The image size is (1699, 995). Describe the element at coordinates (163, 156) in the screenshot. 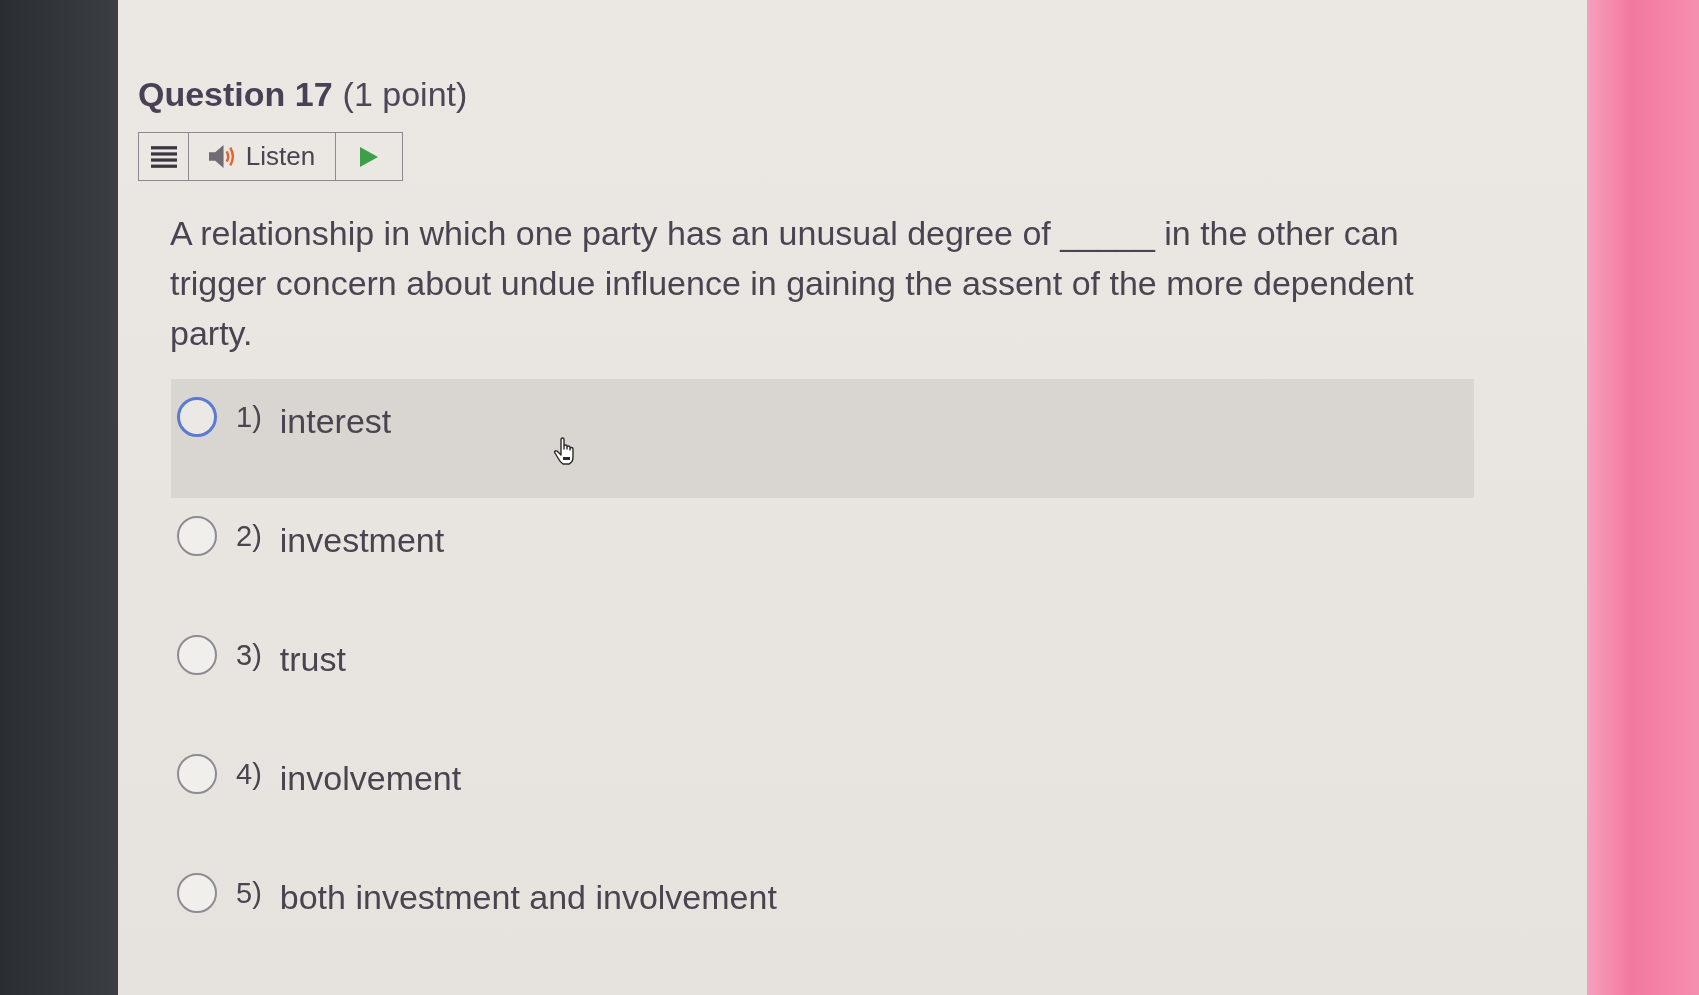

I see `menu-icon` at that location.